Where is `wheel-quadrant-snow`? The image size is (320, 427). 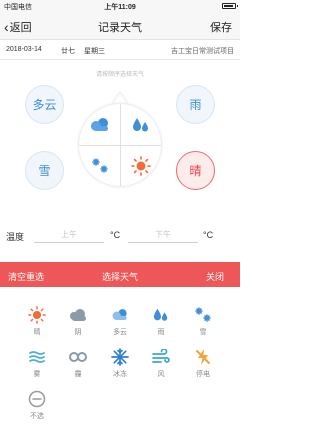 wheel-quadrant-snow is located at coordinates (99, 165).